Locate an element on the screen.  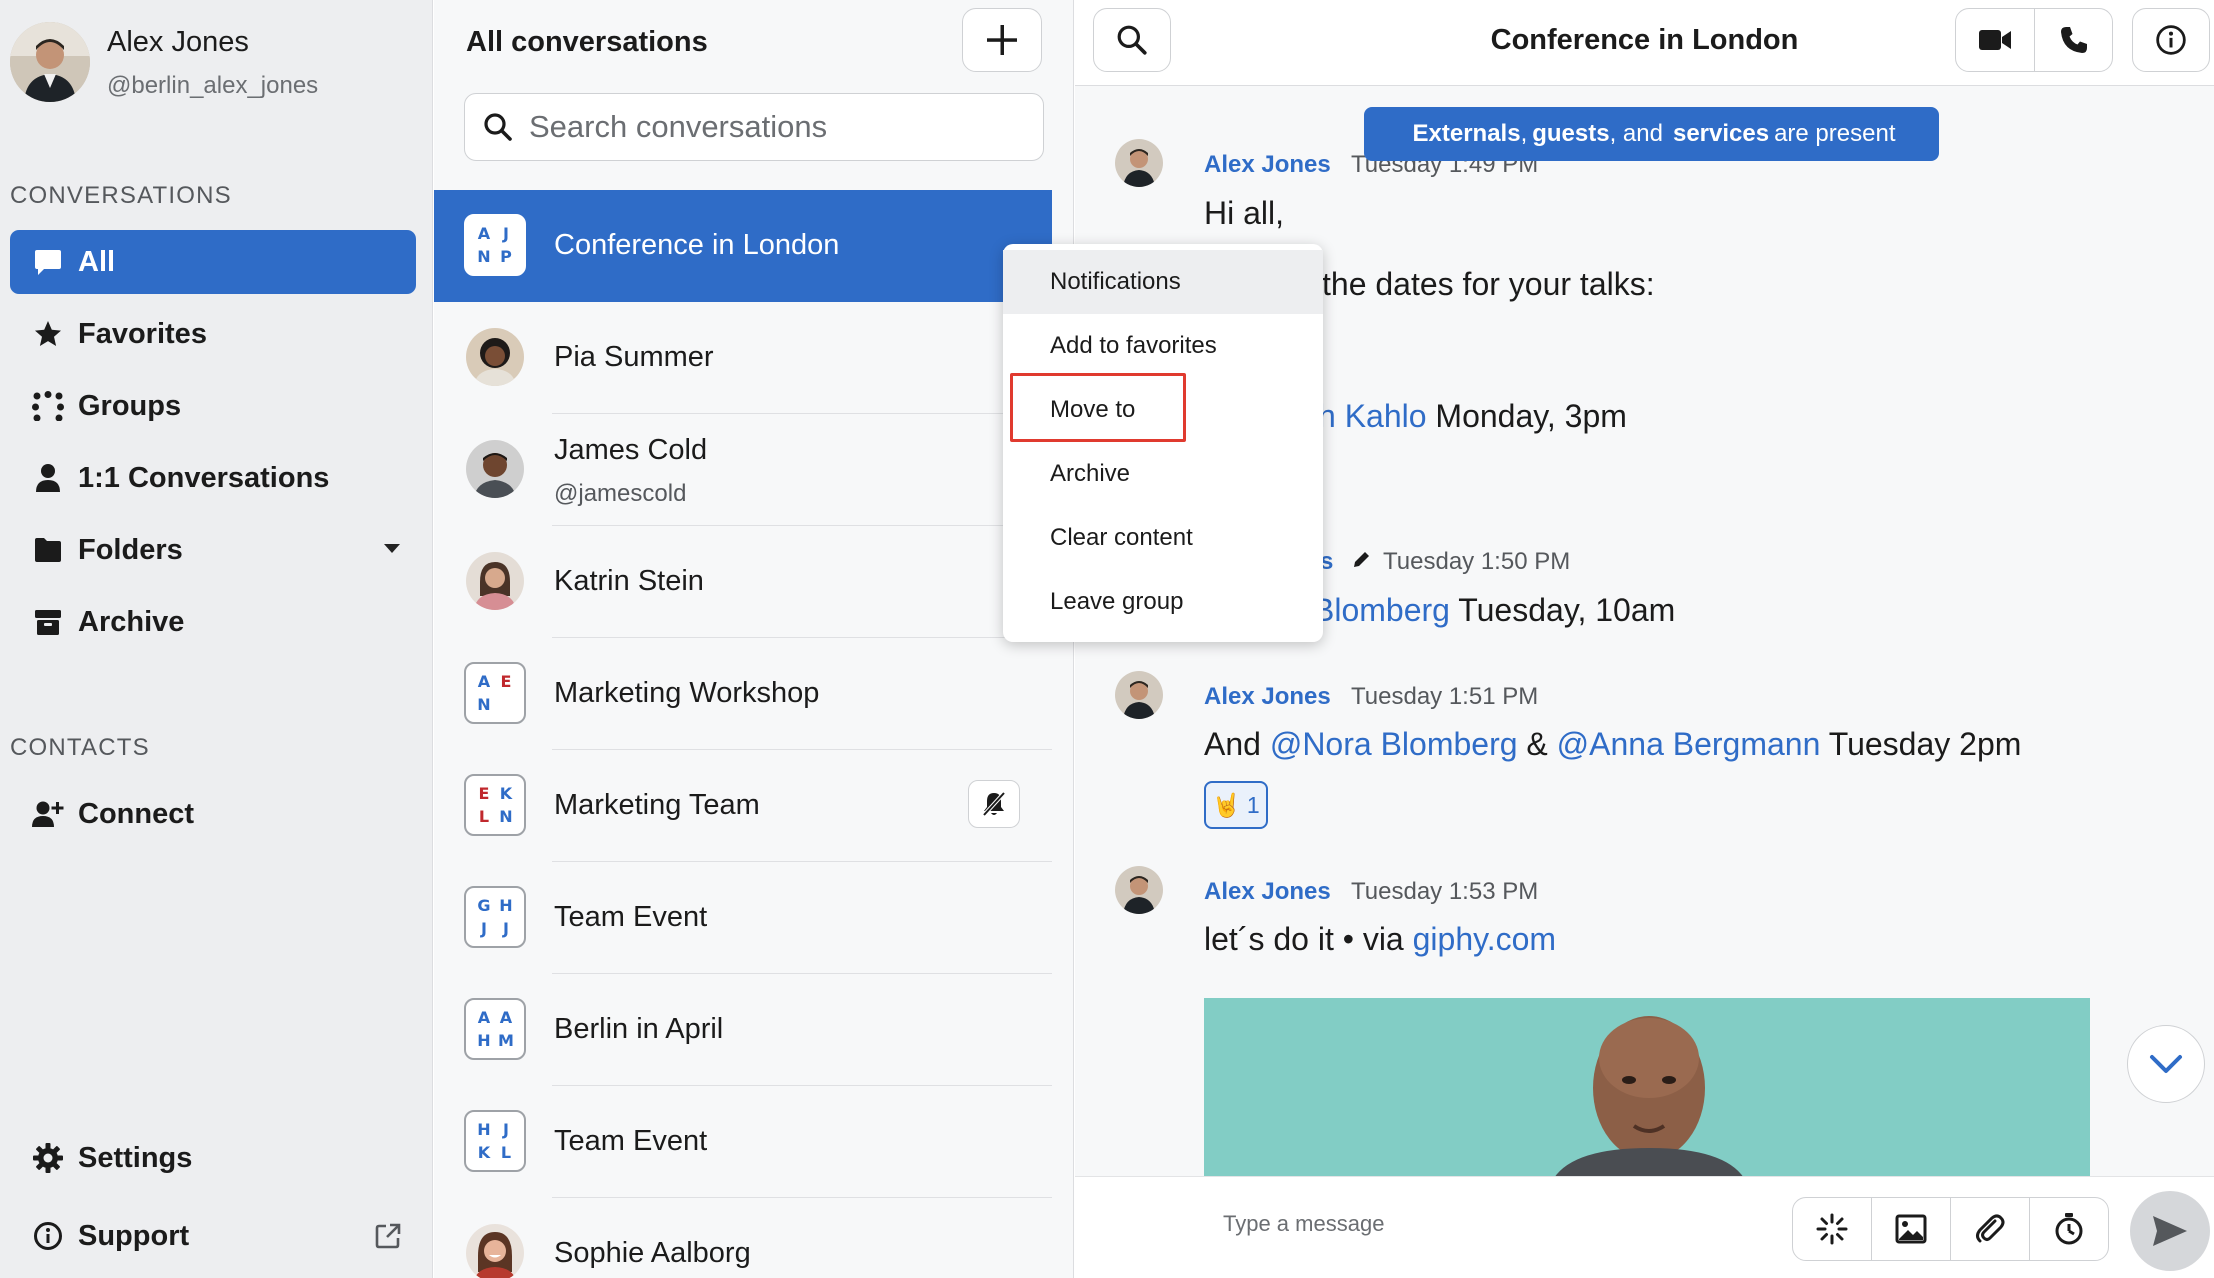
conversation-name: Pia Summer is located at coordinates (634, 357).